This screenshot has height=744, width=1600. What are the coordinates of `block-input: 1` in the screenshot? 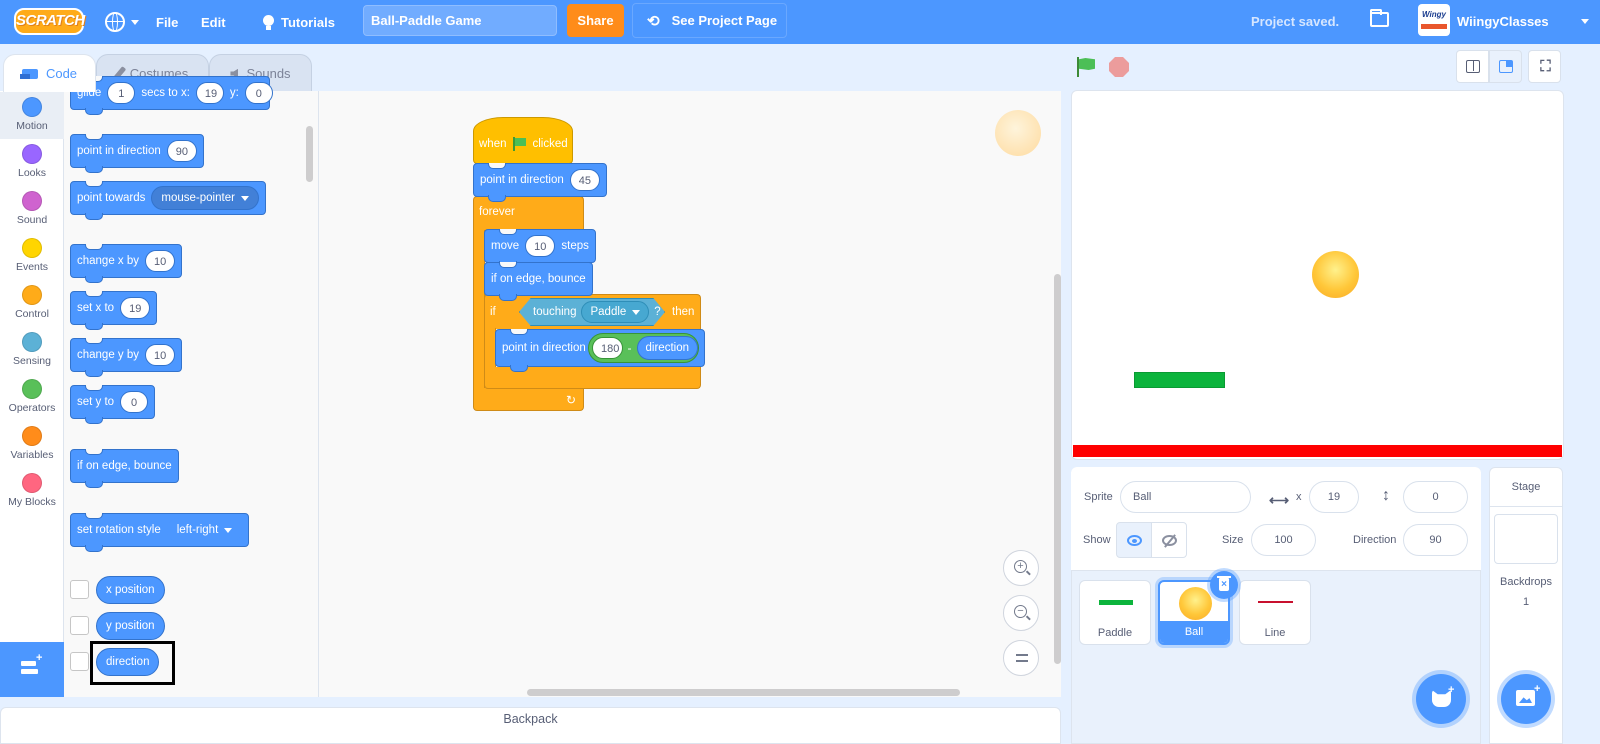 It's located at (121, 93).